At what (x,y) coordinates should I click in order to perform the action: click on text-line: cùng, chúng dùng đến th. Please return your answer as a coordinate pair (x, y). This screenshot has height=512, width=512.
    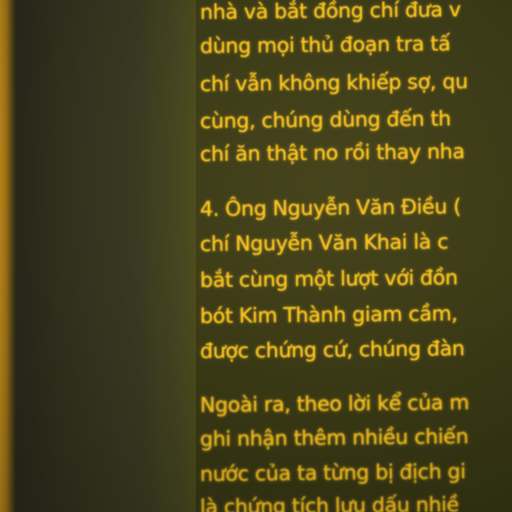
    Looking at the image, I should click on (325, 119).